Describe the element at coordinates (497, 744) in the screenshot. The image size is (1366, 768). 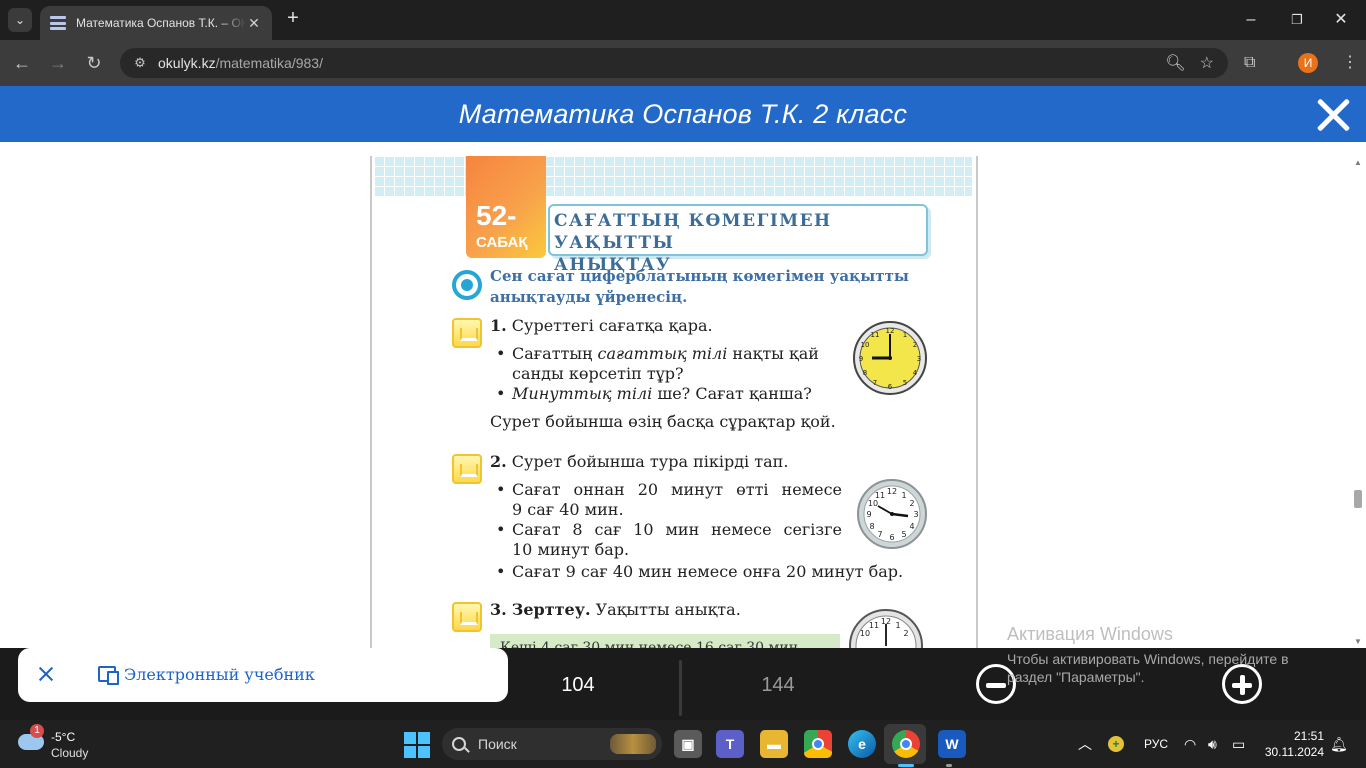
I see `search-placeholder: Поиск` at that location.